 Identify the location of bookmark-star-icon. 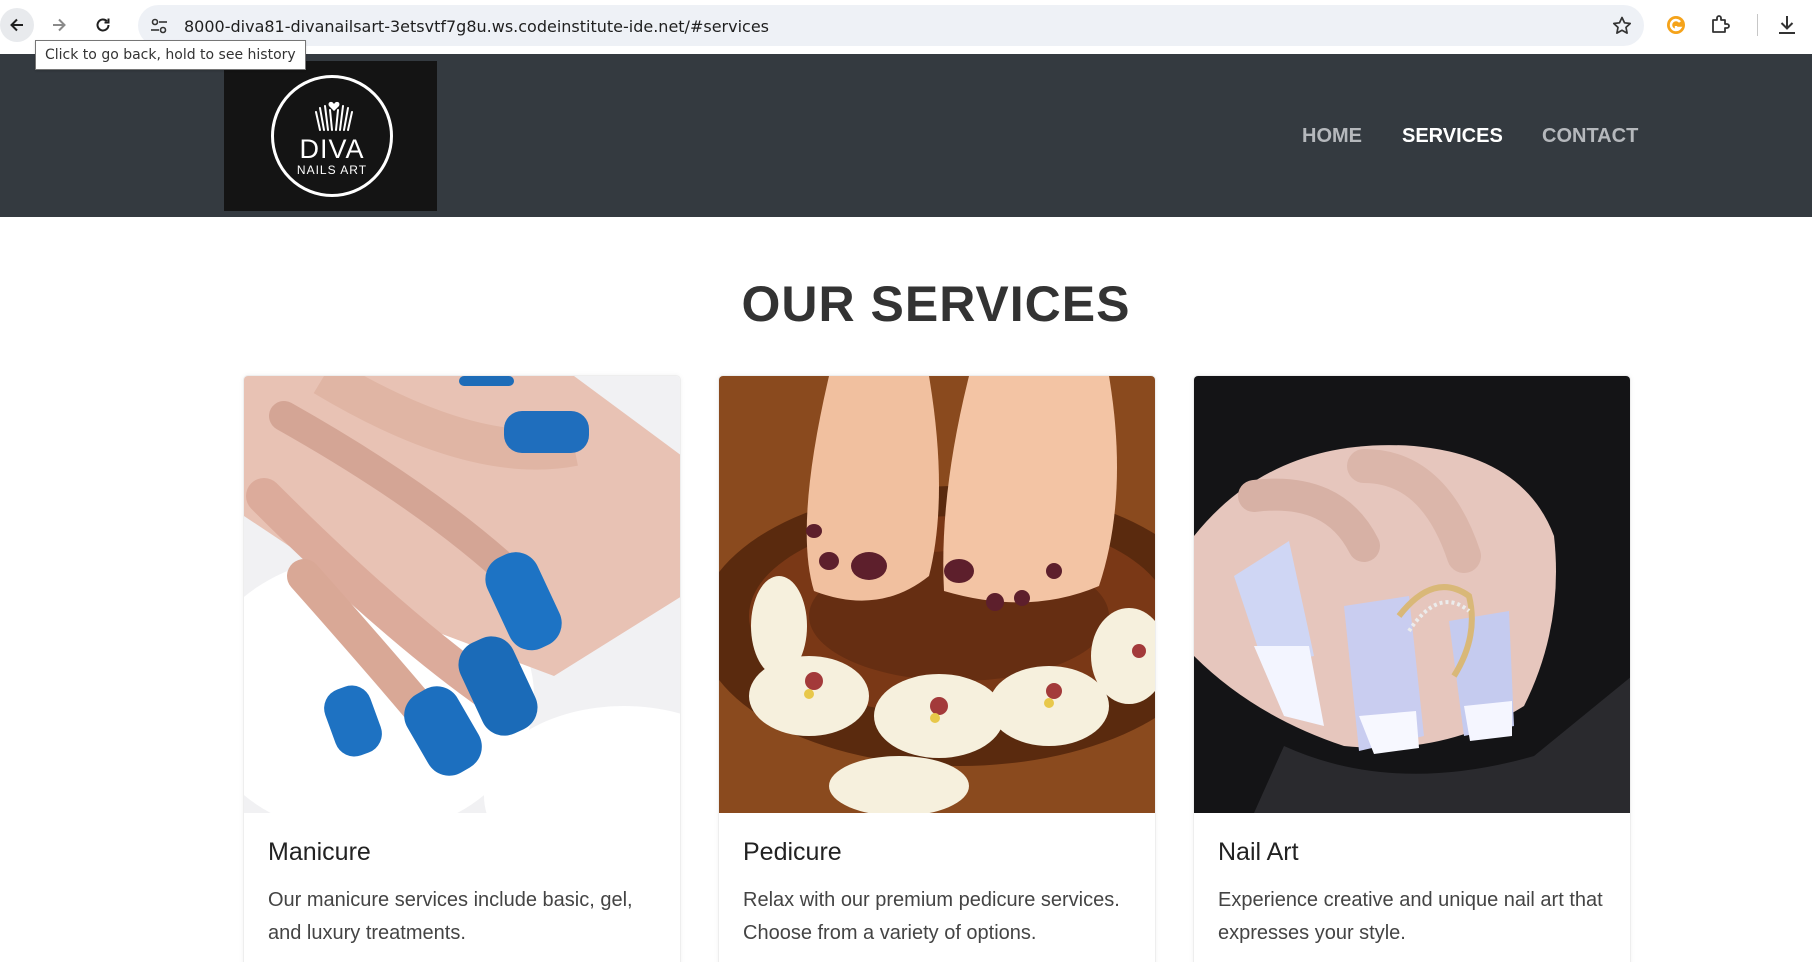
(1622, 26).